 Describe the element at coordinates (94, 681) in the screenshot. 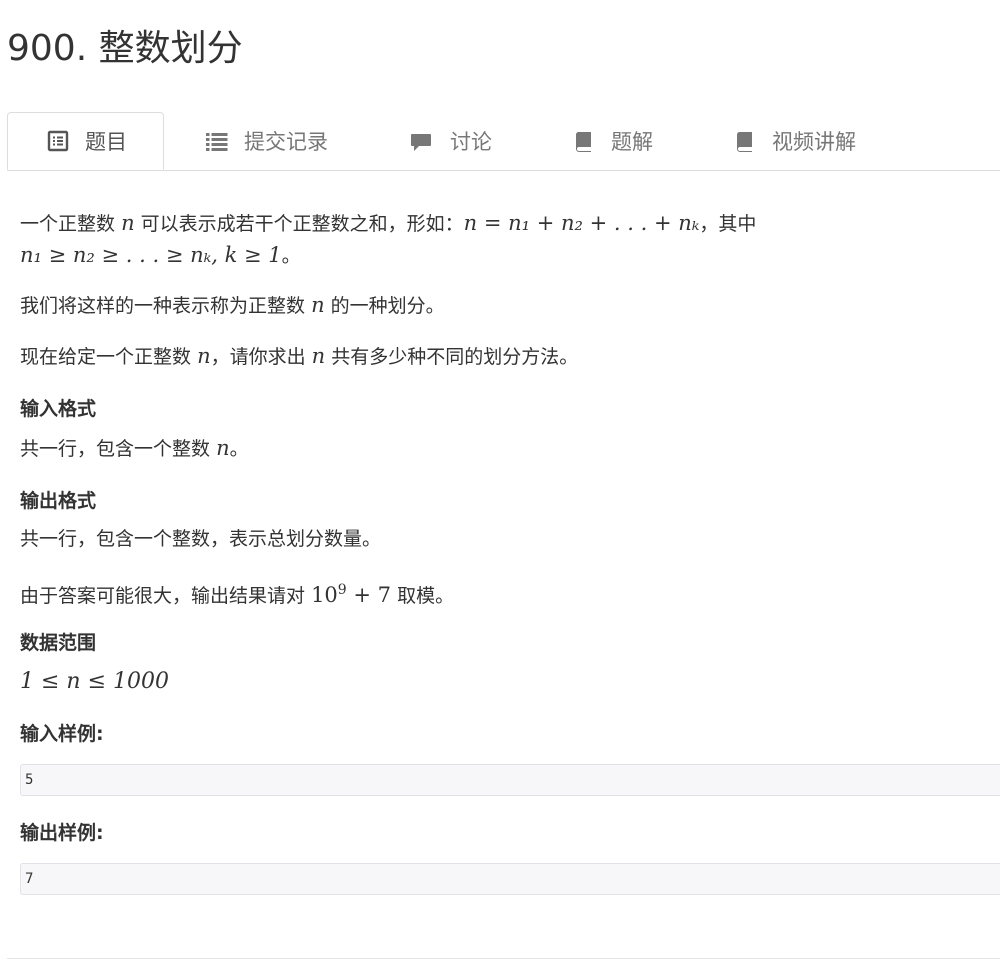

I see `data-range-formula: 1 ≤ n ≤ 1000` at that location.